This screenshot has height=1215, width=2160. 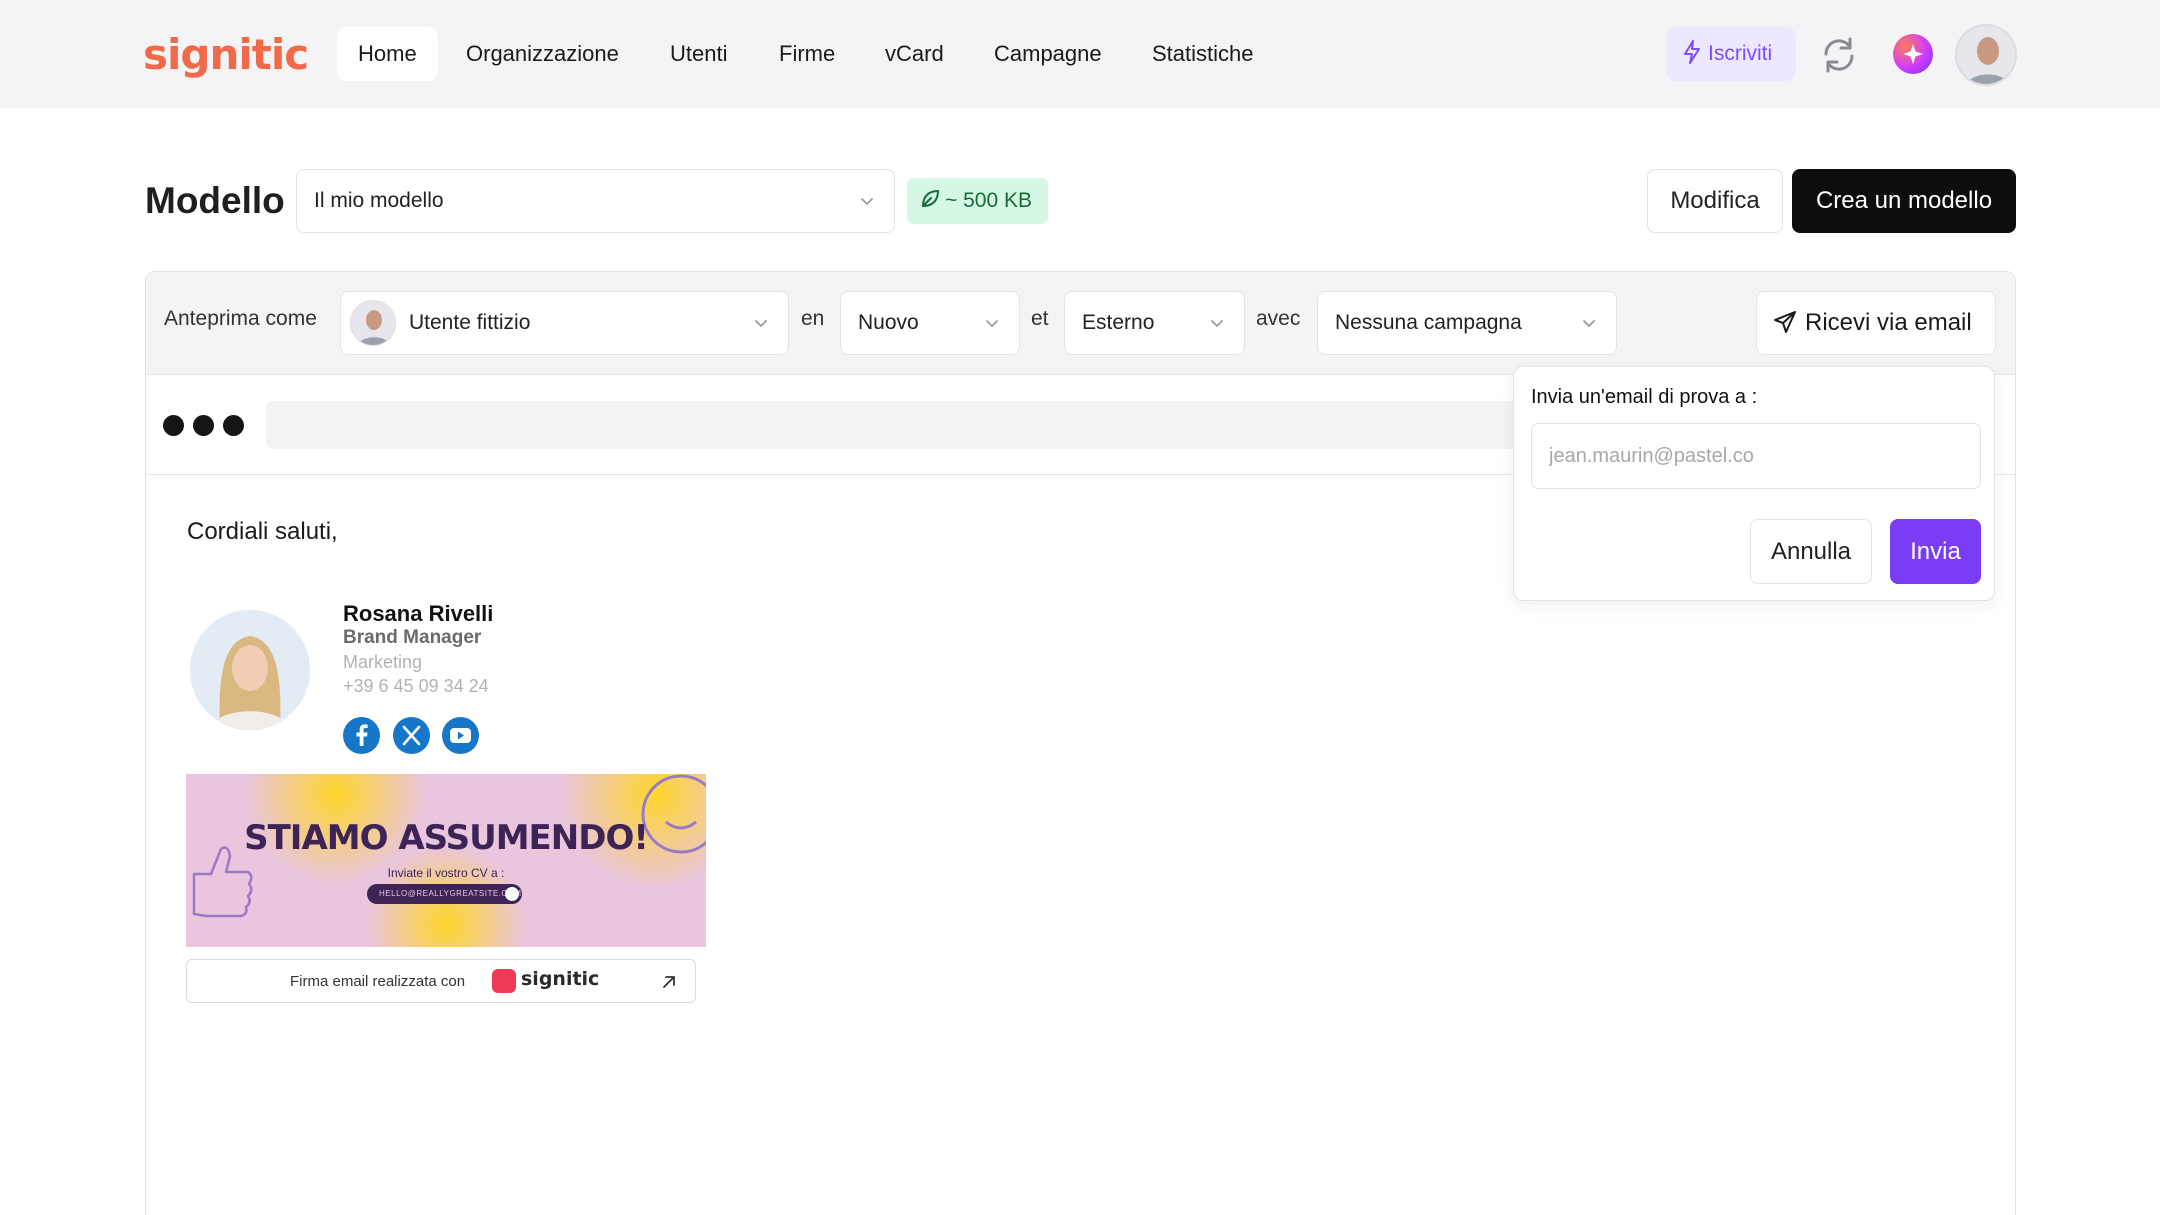 I want to click on user-select: Utente fittizio, so click(x=564, y=323).